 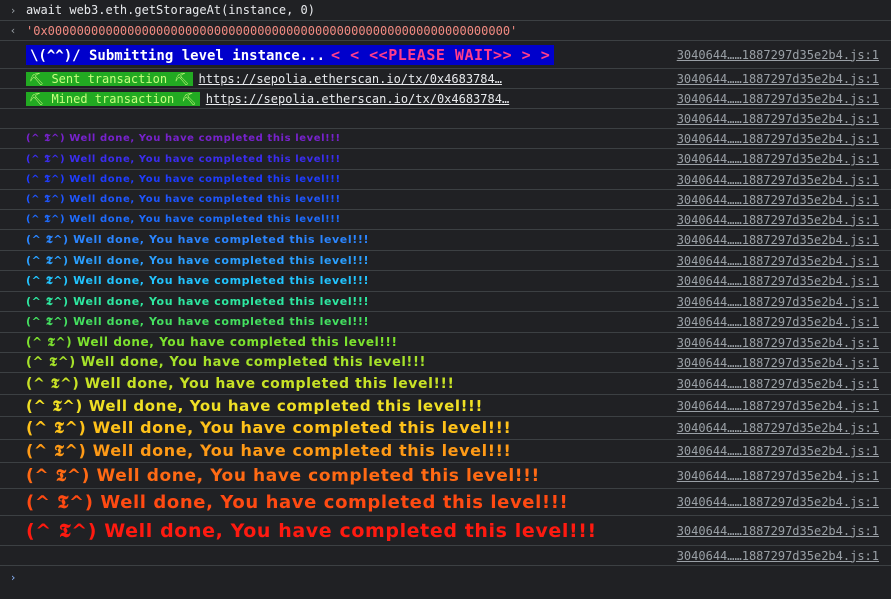 I want to click on empty-log-row: 3040644……1887297d35e2b4.js:1, so click(x=445, y=119).